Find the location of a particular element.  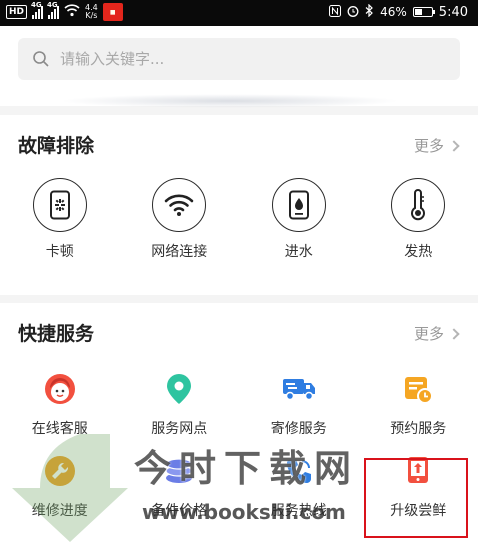

service-parts-price: 备件价格 is located at coordinates (180, 485).